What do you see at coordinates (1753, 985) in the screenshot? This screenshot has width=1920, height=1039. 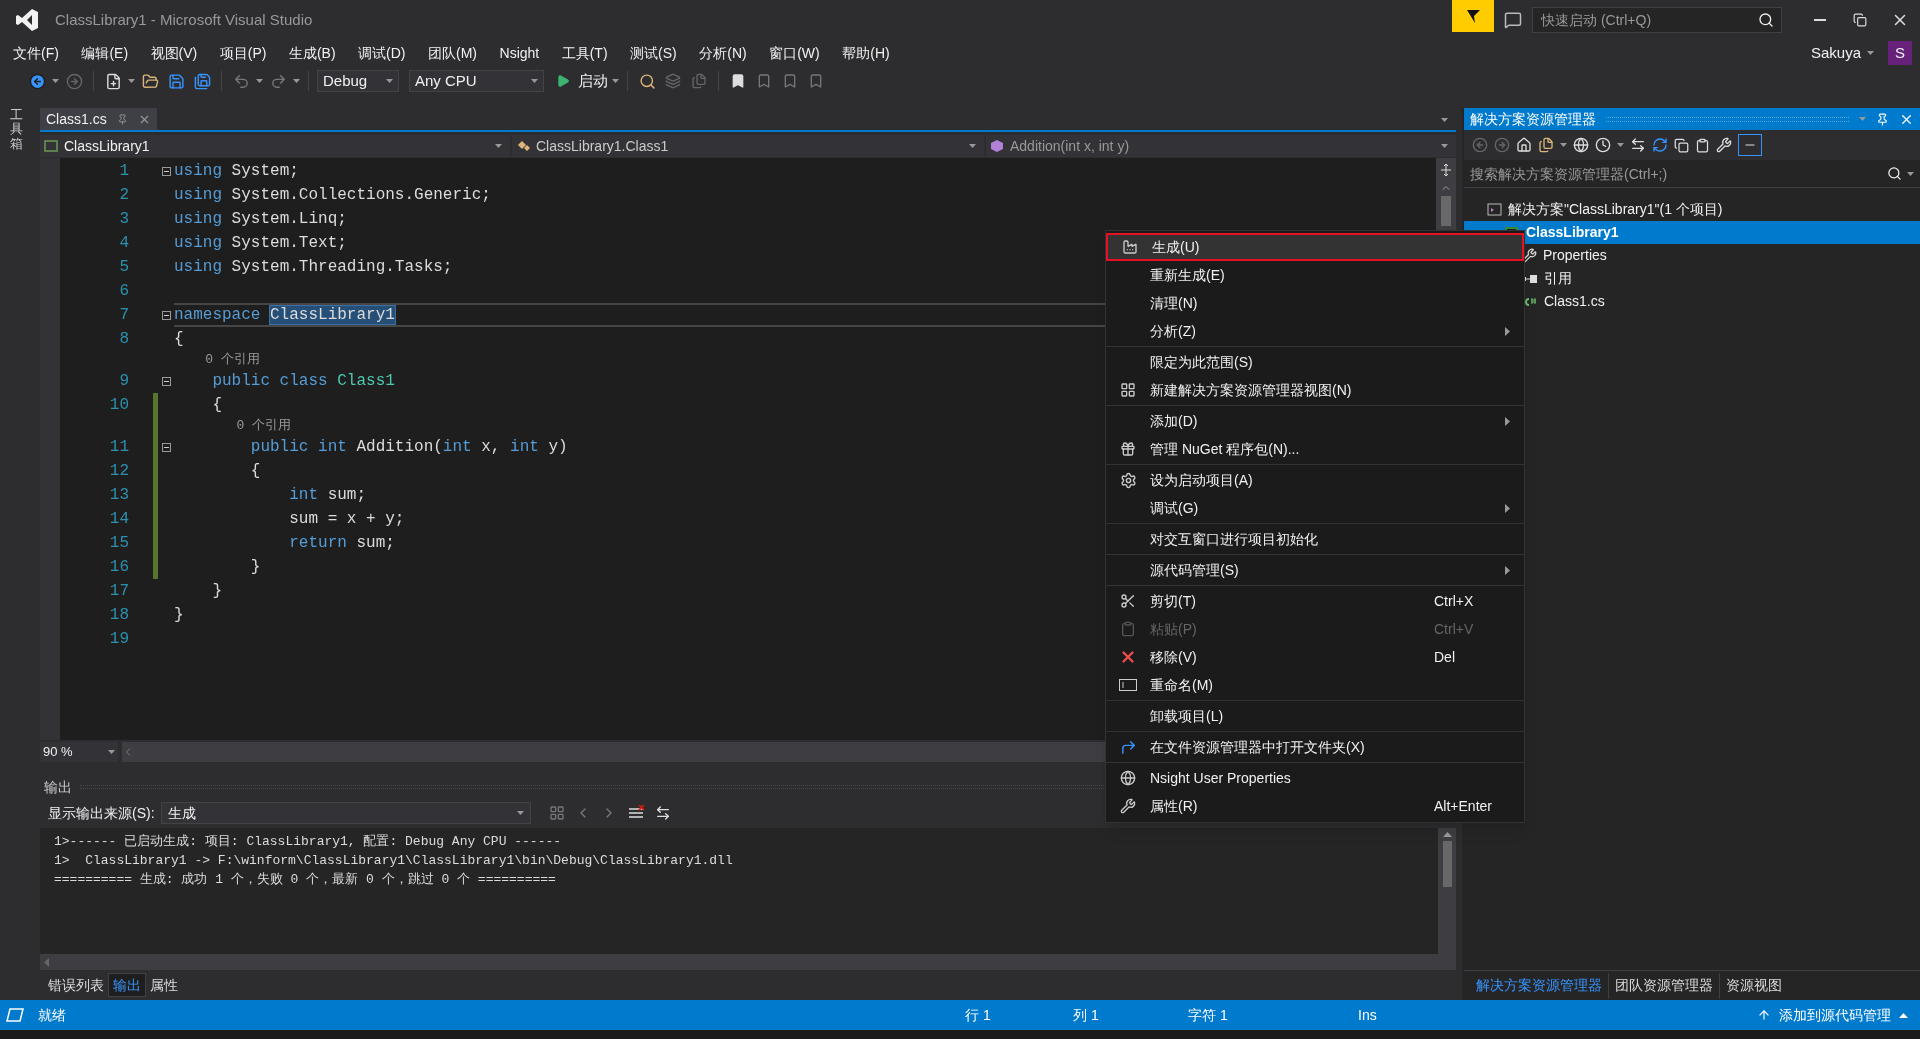 I see `panel-tab: 资源视图` at bounding box center [1753, 985].